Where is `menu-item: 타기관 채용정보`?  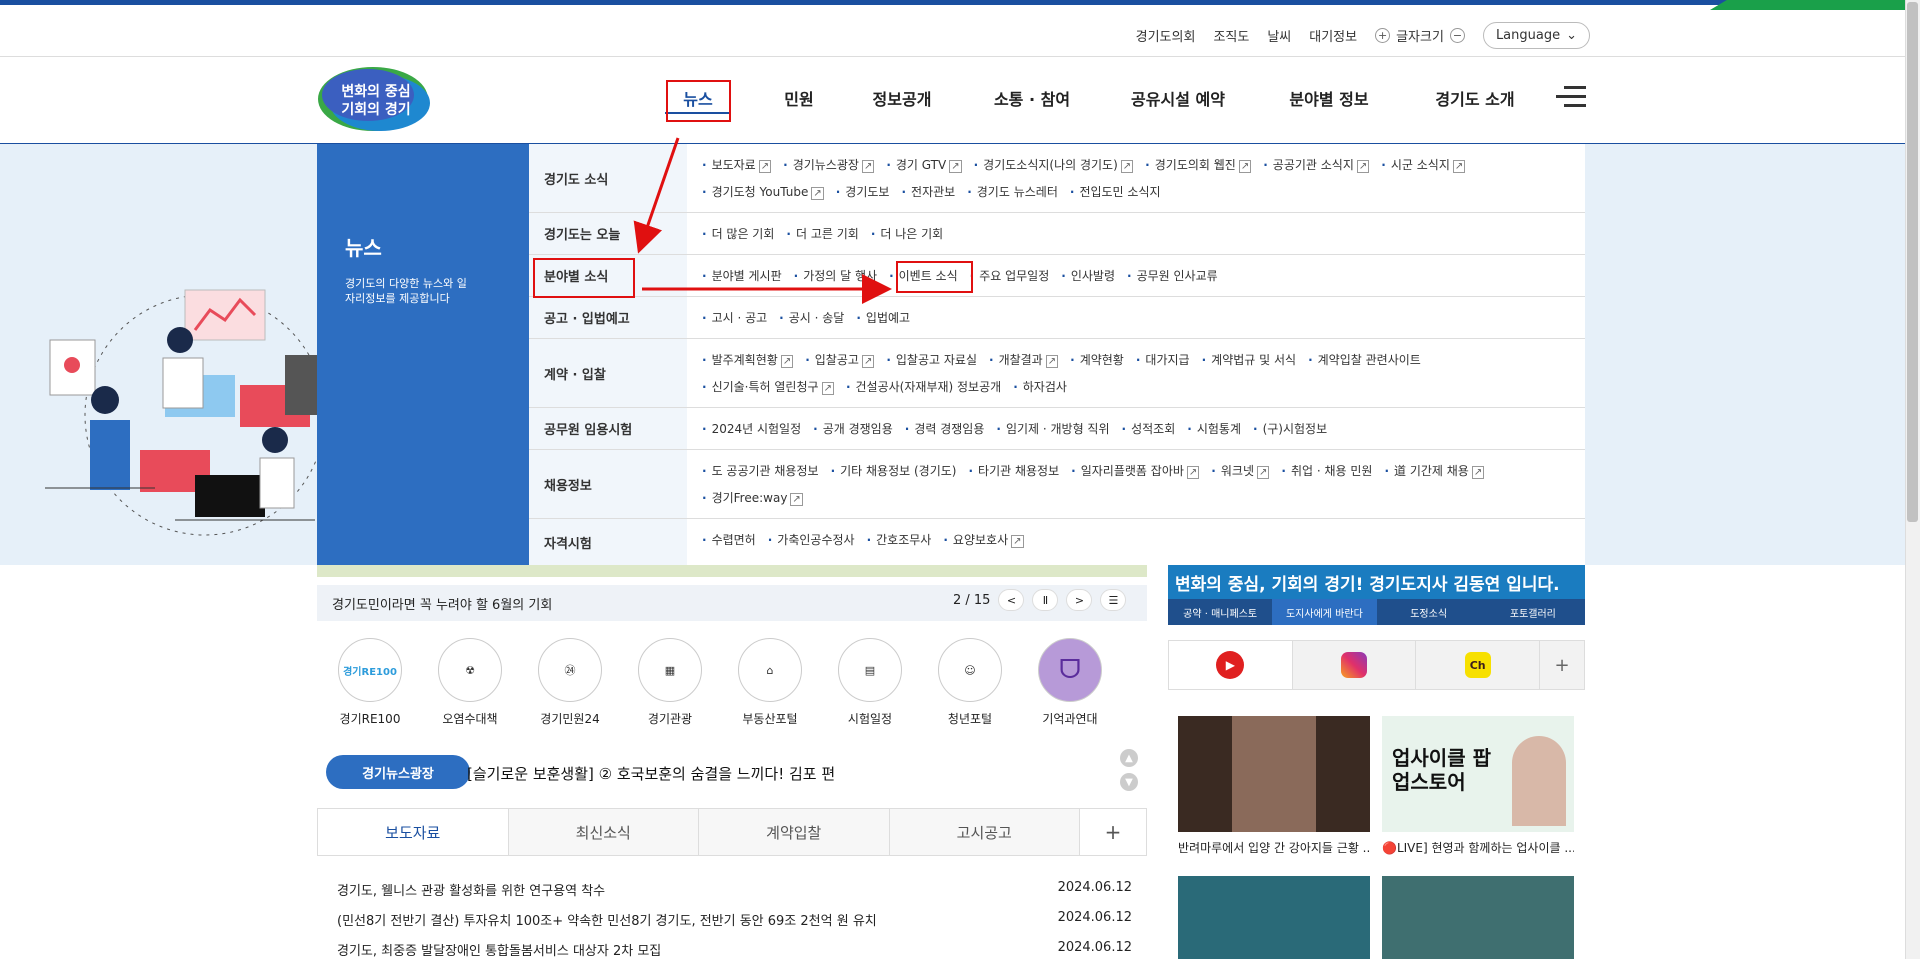
menu-item: 타기관 채용정보 is located at coordinates (1013, 471).